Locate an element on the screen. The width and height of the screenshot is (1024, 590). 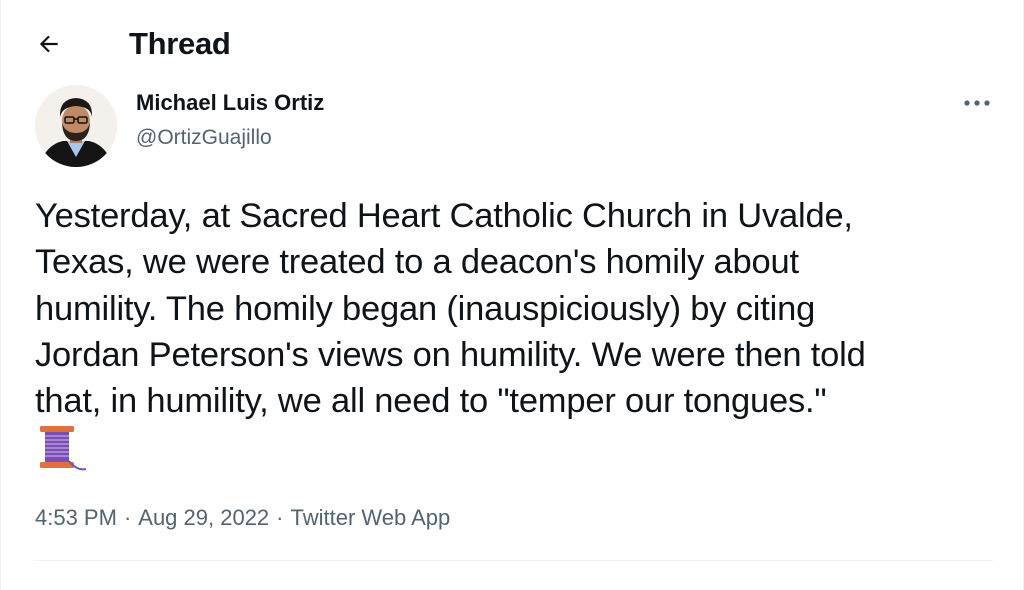
arrow-left-icon is located at coordinates (48, 44).